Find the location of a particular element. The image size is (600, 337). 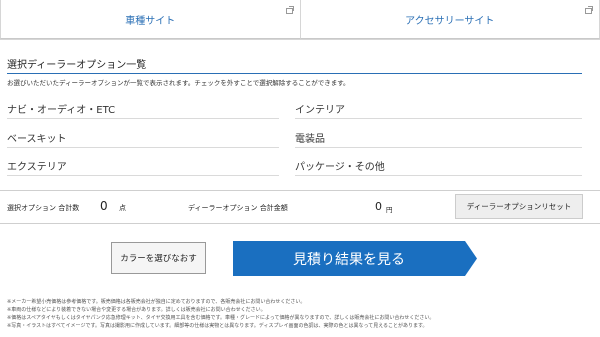

tab-vehicle-site-label: 車種サイト is located at coordinates (150, 21).